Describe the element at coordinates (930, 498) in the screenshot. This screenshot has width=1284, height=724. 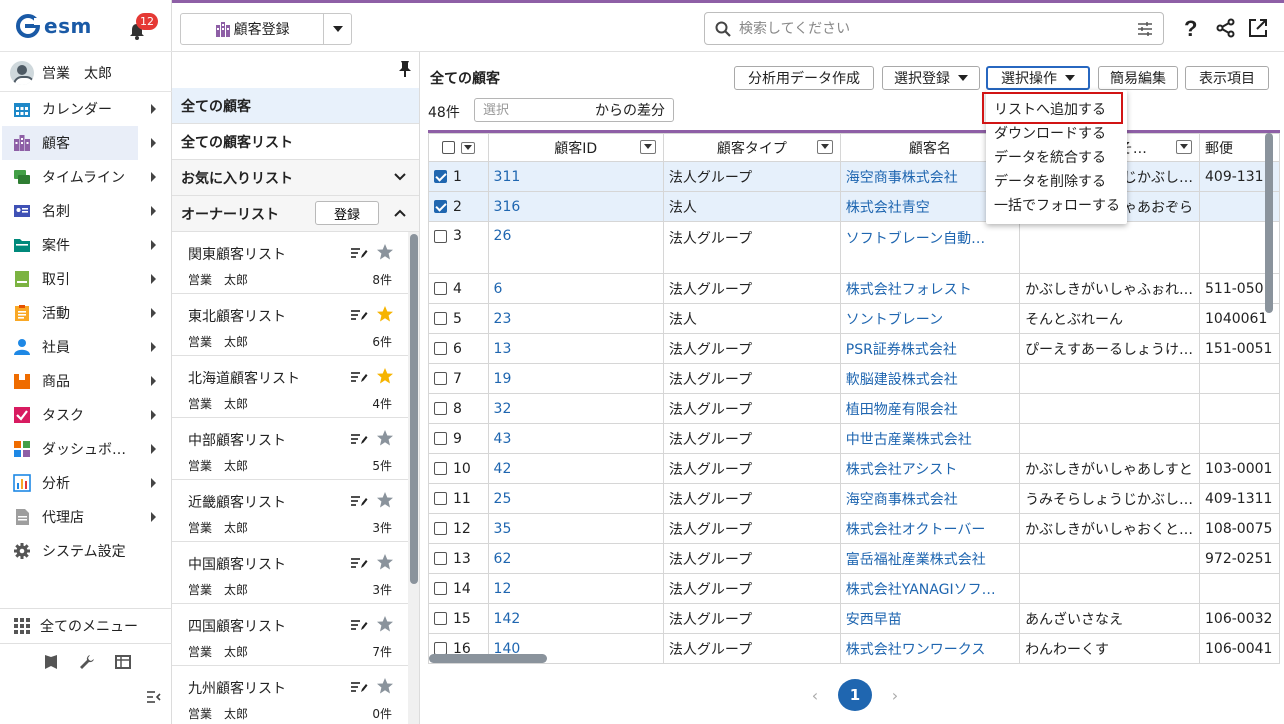
I see `customer-name-link: 海空商事株式会社` at that location.